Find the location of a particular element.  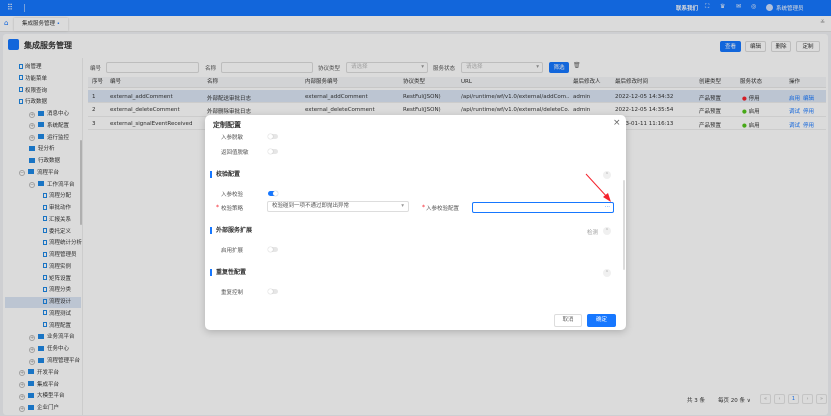

ext-enable-toggle is located at coordinates (273, 249).